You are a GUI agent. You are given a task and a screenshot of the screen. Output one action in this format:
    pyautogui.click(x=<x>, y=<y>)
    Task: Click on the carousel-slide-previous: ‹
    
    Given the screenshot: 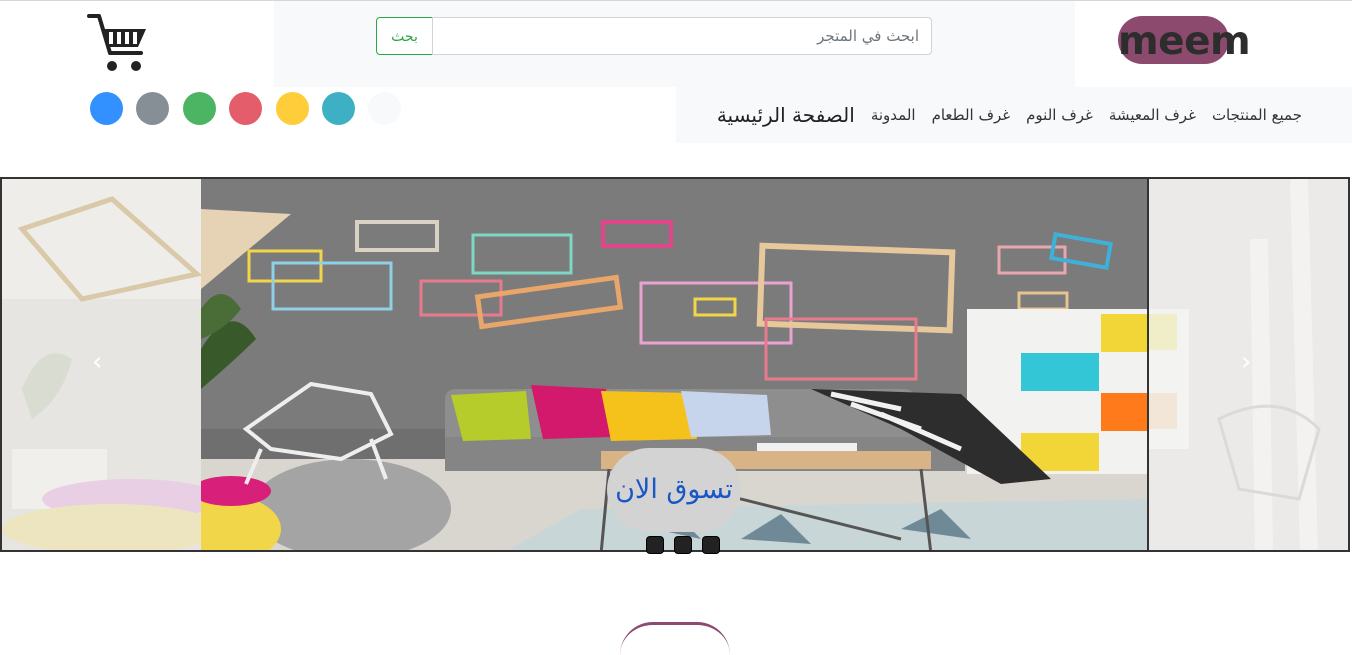 What is the action you would take?
    pyautogui.click(x=101, y=364)
    